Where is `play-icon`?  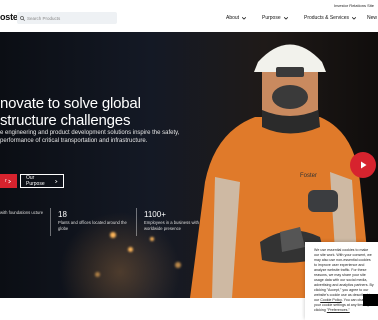
play-icon is located at coordinates (364, 165).